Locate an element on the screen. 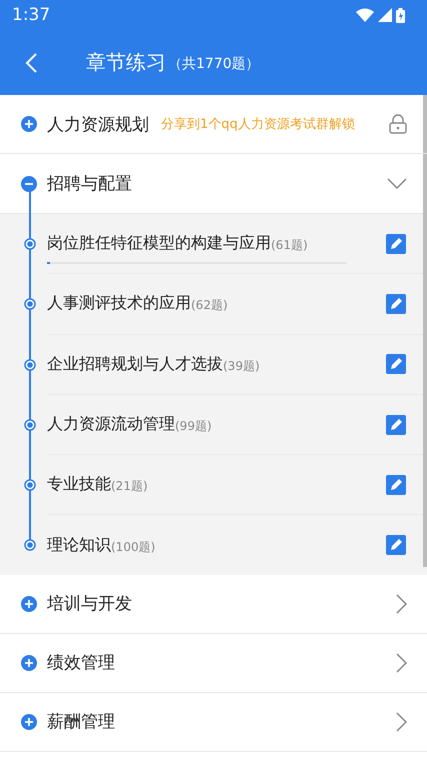 The width and height of the screenshot is (427, 759). chapter-title: 绩效管理 is located at coordinates (81, 662).